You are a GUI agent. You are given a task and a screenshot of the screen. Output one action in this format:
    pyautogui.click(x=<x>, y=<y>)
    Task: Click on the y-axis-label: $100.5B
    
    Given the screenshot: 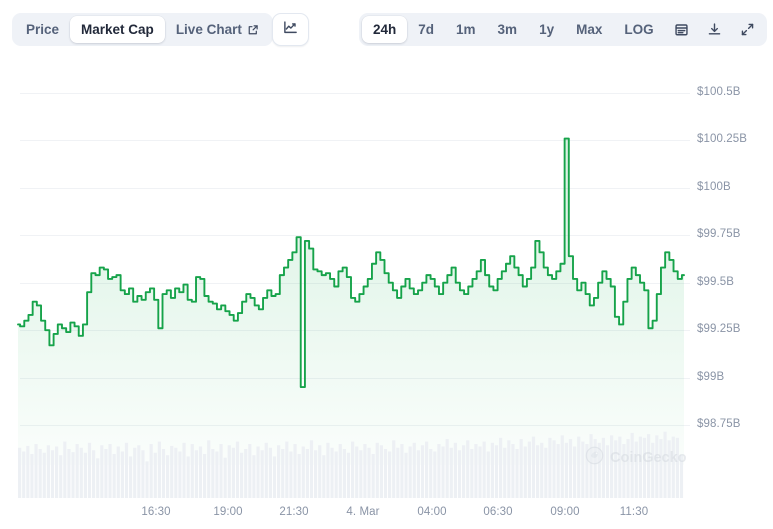 What is the action you would take?
    pyautogui.click(x=719, y=92)
    